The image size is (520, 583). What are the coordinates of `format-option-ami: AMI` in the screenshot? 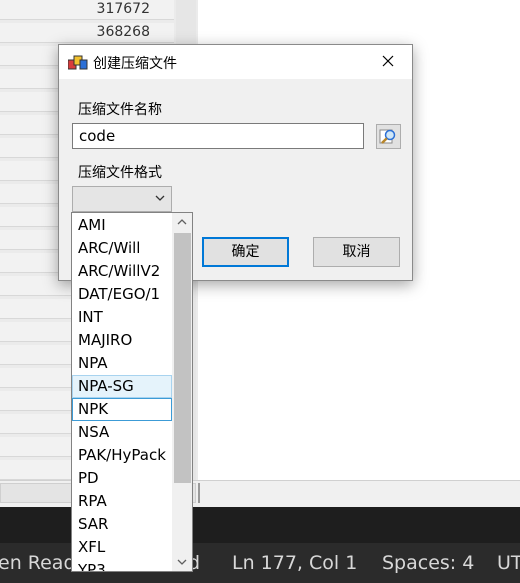 It's located at (122, 225).